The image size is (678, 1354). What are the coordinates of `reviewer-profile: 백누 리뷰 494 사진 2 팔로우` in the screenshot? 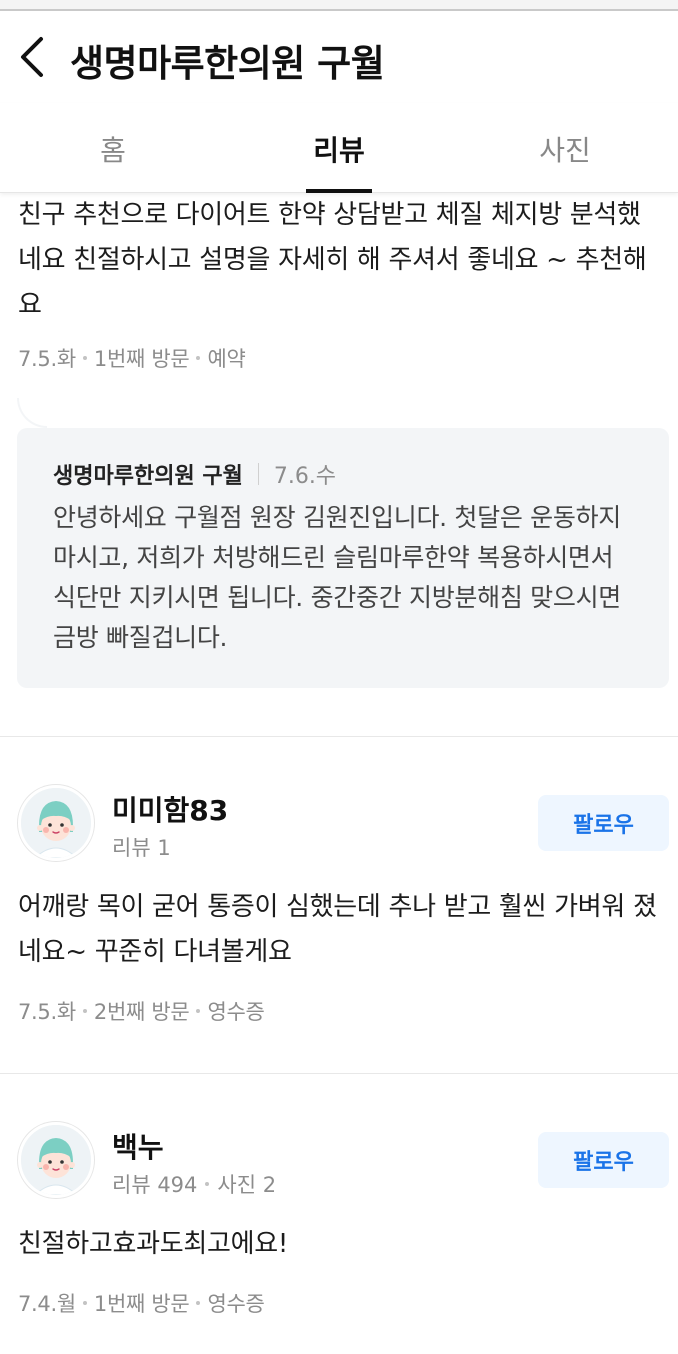 It's located at (339, 1167).